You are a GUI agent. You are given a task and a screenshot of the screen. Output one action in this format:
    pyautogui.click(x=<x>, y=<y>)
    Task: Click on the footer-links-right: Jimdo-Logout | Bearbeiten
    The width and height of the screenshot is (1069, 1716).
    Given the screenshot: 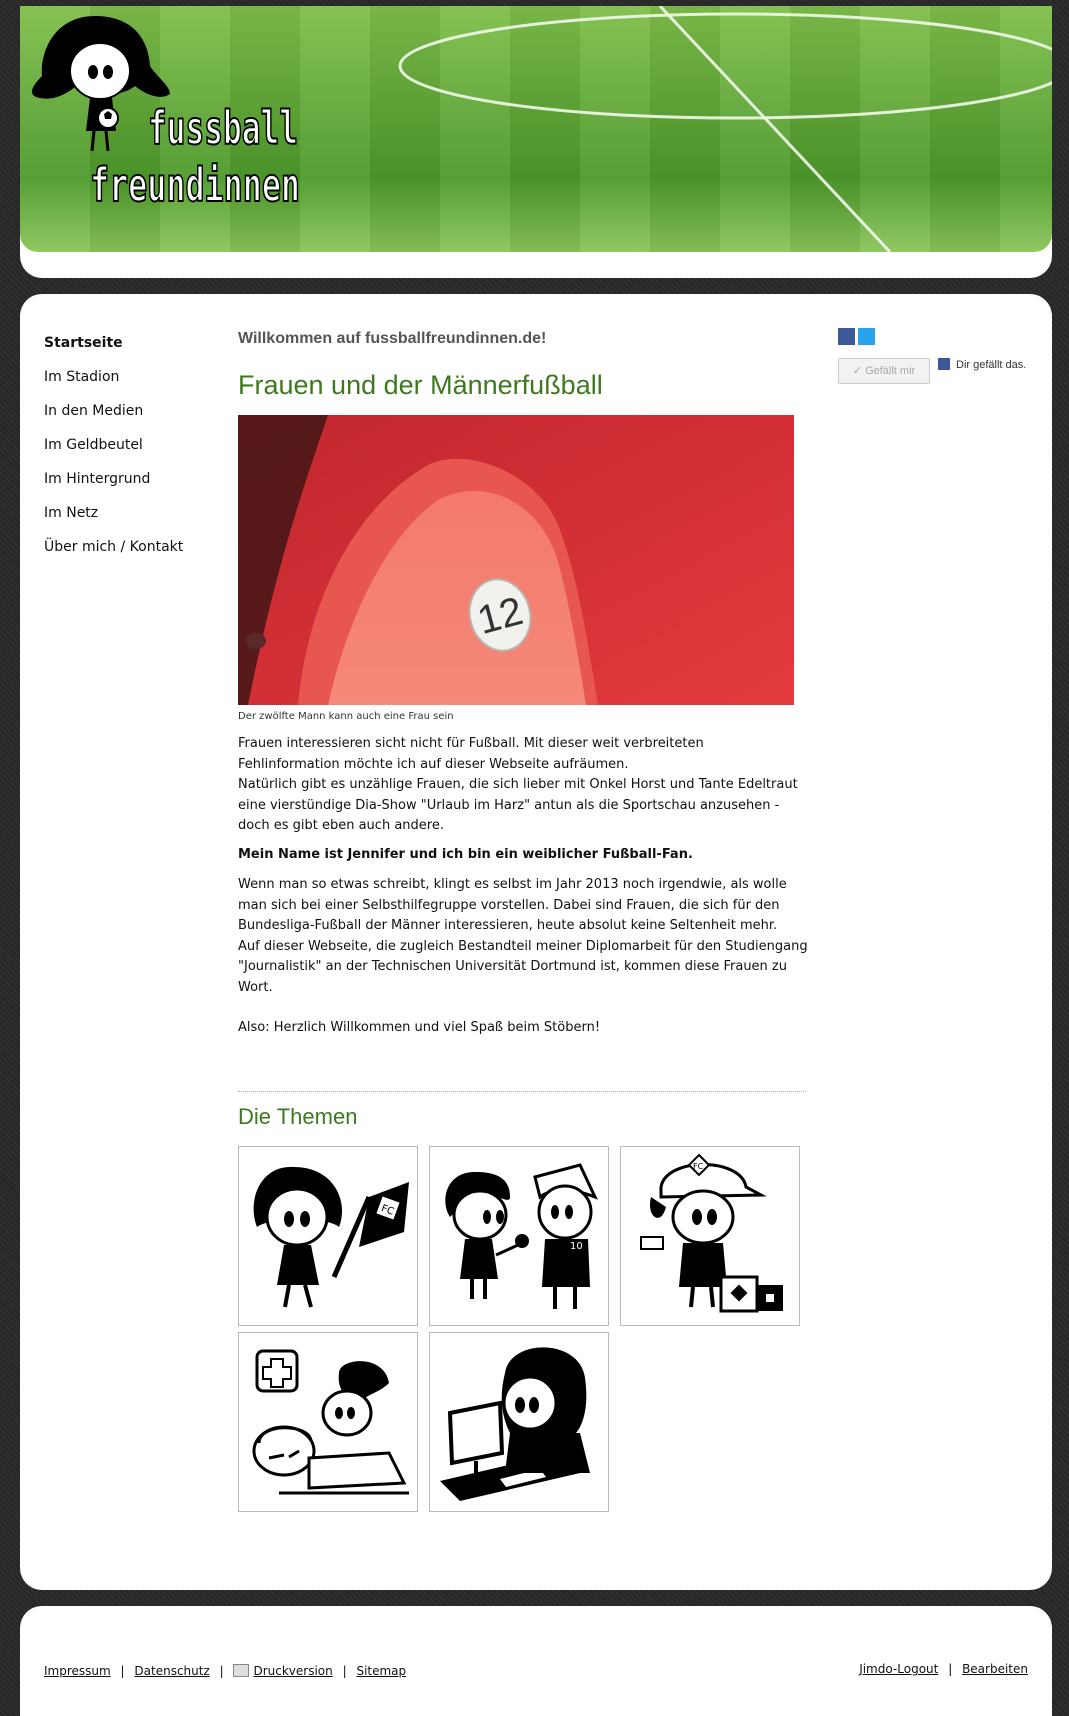 What is the action you would take?
    pyautogui.click(x=943, y=1669)
    